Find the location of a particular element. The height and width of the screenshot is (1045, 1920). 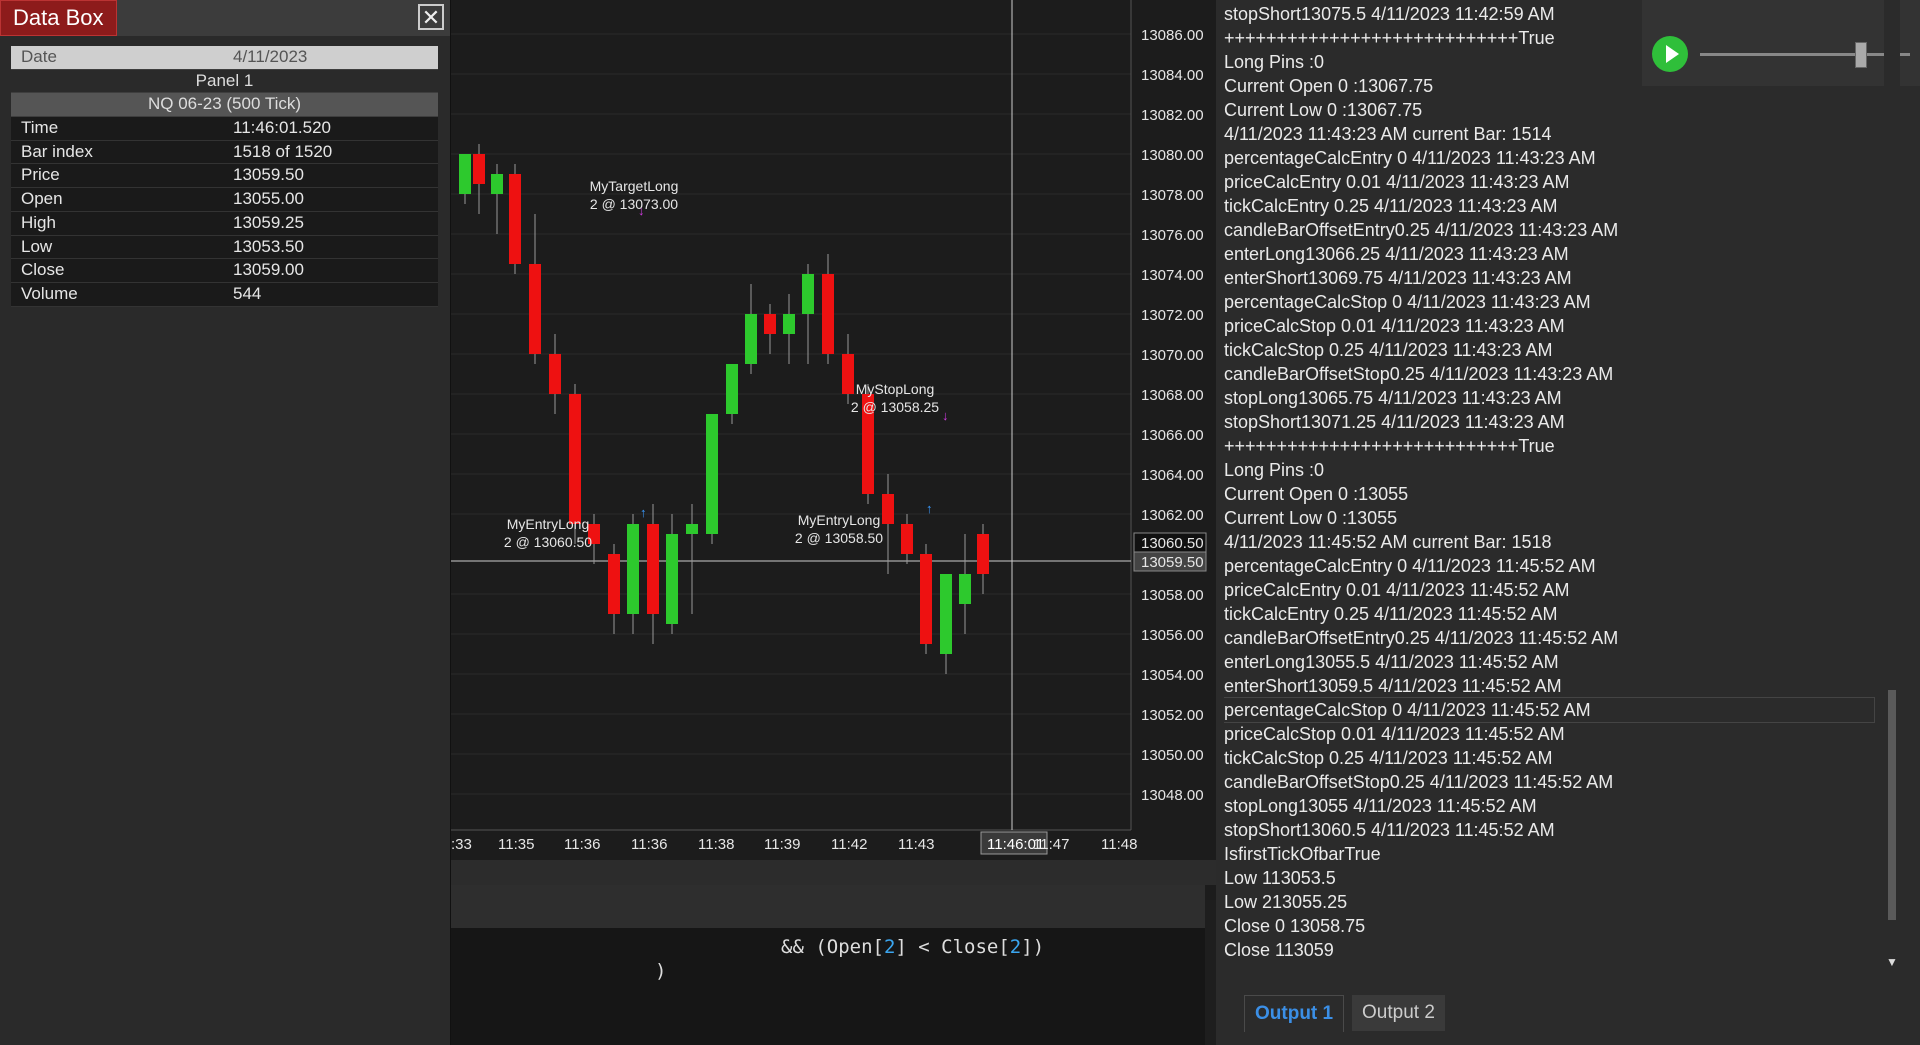

time-tick-label: 11:39 is located at coordinates (782, 844).